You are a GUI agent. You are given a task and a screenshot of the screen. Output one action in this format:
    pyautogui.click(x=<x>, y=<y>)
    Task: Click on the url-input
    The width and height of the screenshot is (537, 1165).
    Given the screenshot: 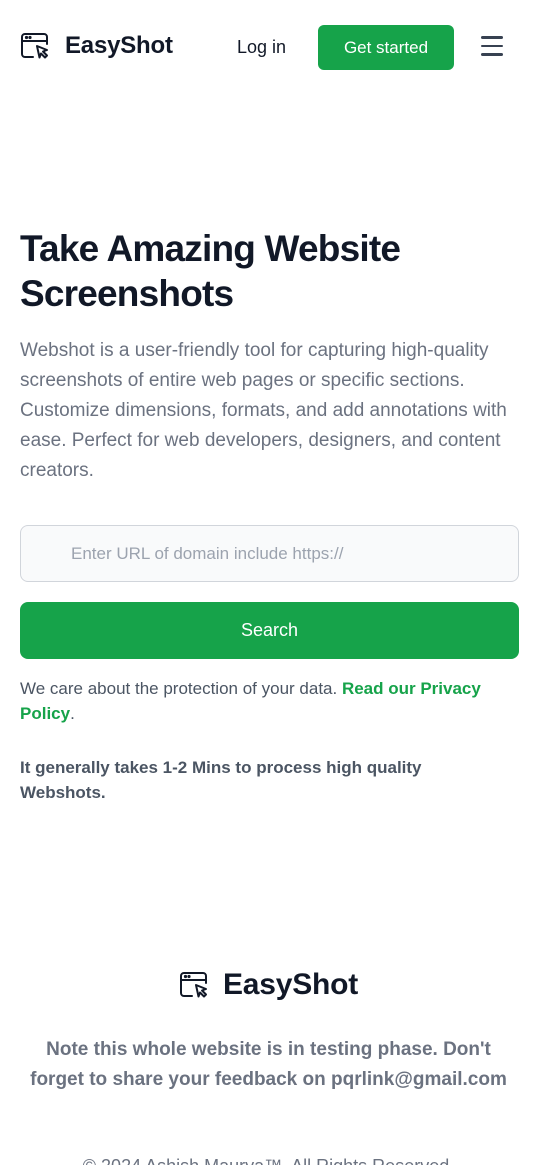 What is the action you would take?
    pyautogui.click(x=269, y=553)
    